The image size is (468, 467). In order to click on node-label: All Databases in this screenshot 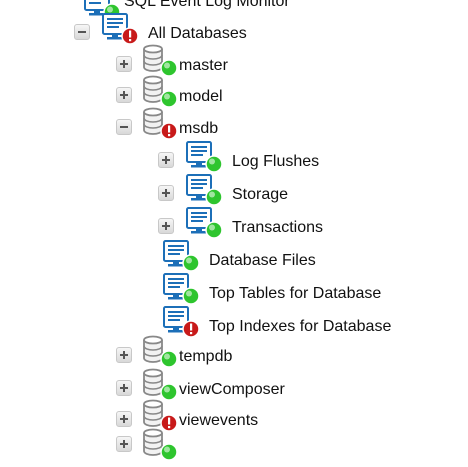, I will do `click(197, 33)`.